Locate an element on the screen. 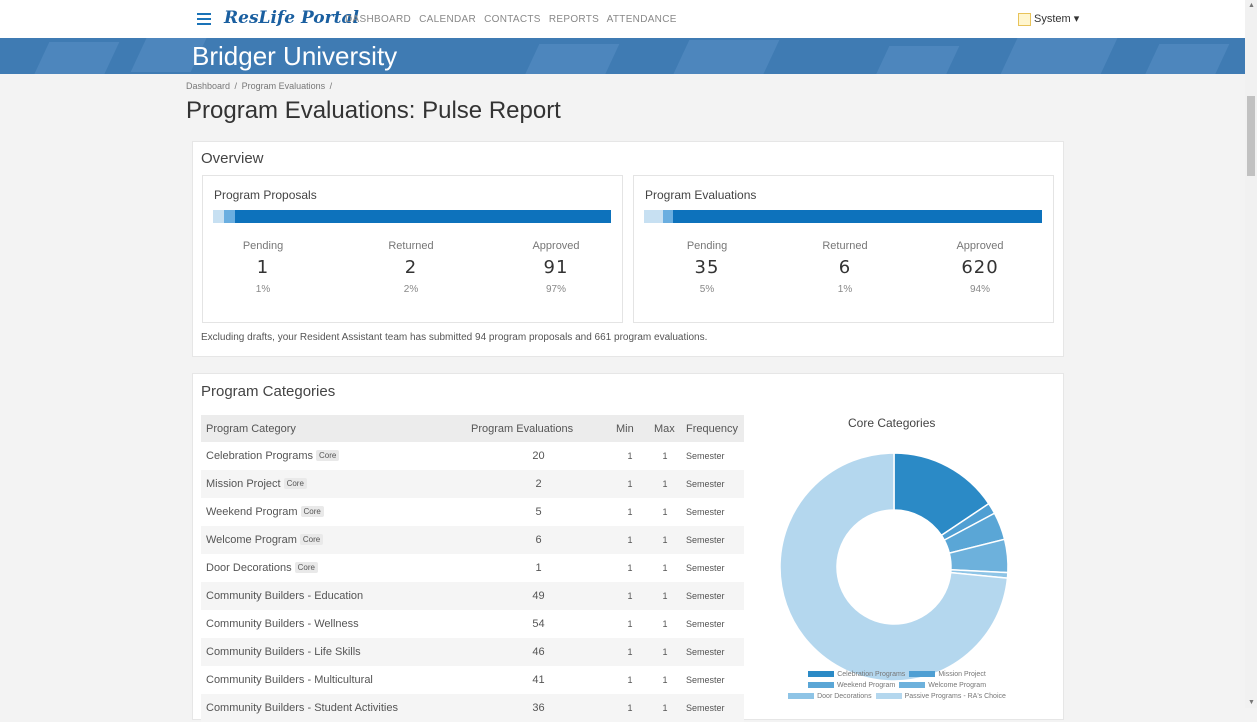  category-name-cell: Community Builders - Education is located at coordinates (333, 596).